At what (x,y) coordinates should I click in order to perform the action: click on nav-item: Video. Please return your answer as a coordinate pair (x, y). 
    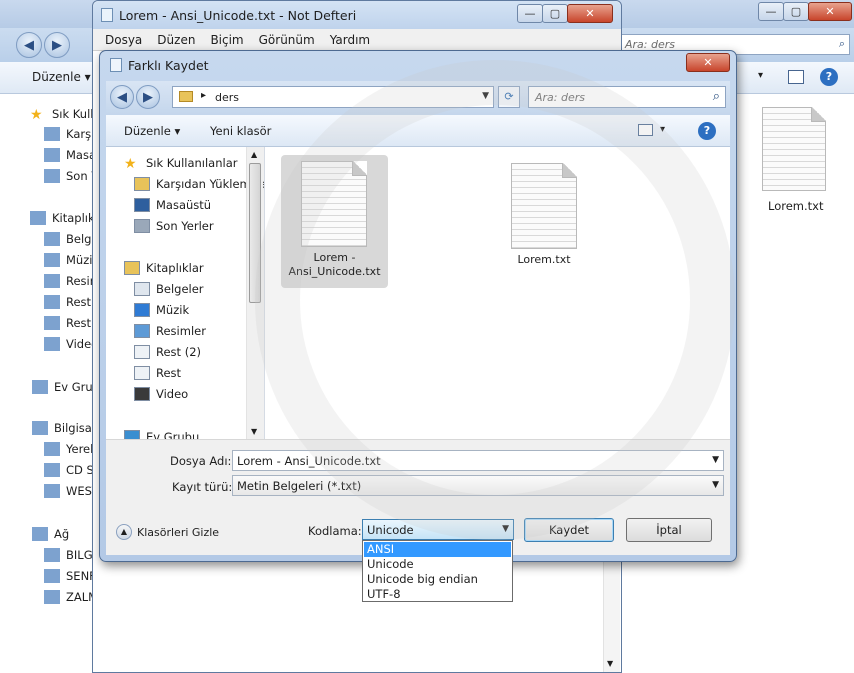
    Looking at the image, I should click on (161, 394).